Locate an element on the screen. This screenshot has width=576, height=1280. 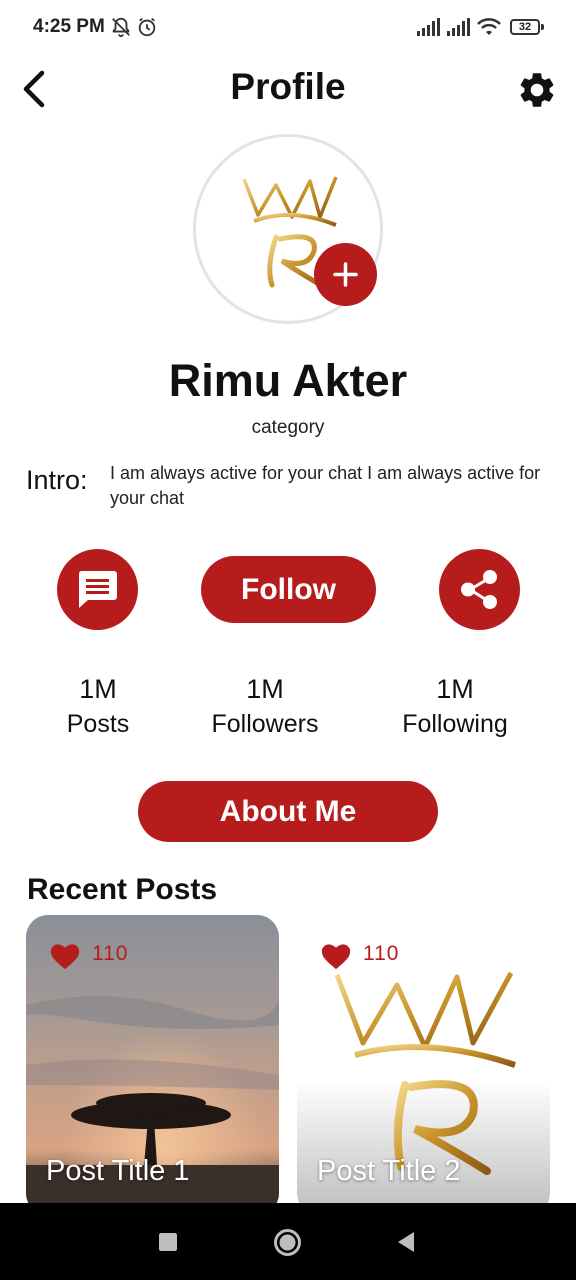
status-time: 4:25 PM is located at coordinates (69, 26).